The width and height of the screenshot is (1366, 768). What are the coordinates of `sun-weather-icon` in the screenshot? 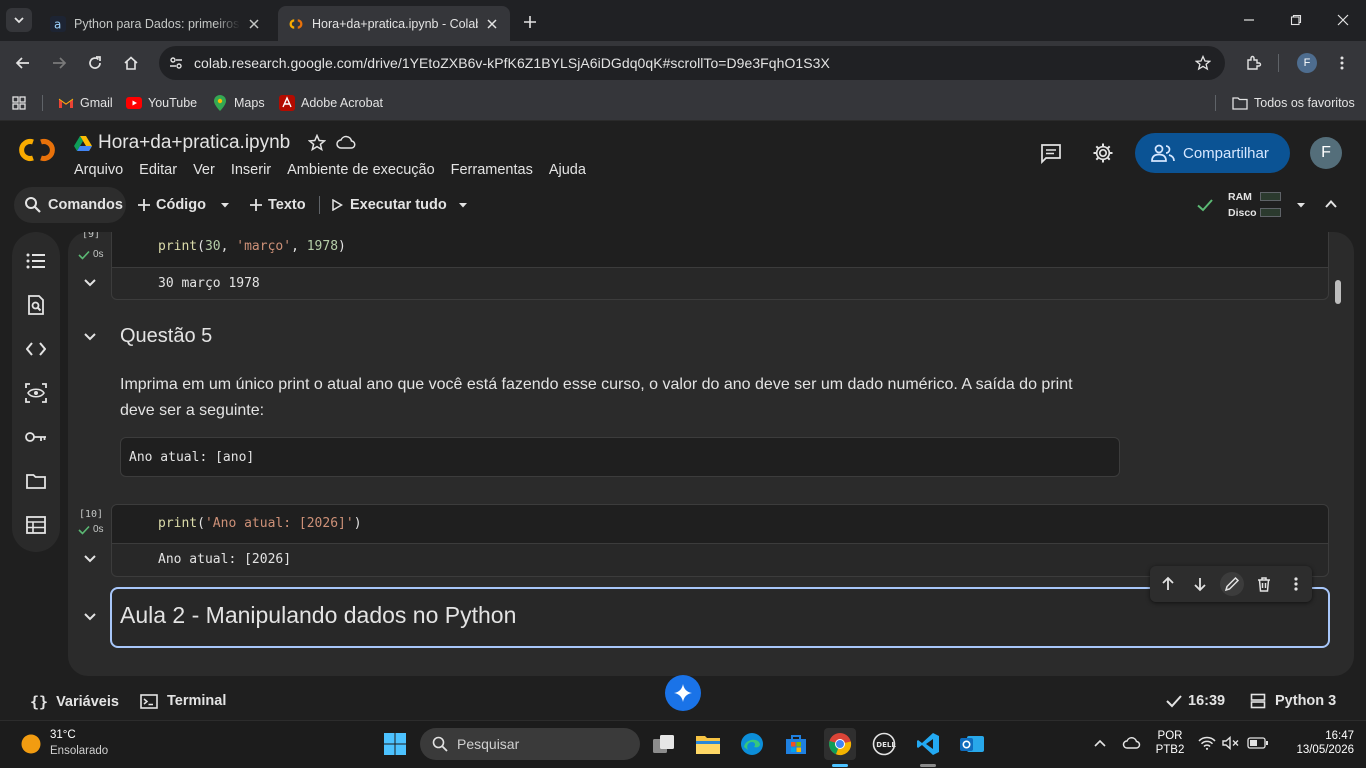 It's located at (31, 744).